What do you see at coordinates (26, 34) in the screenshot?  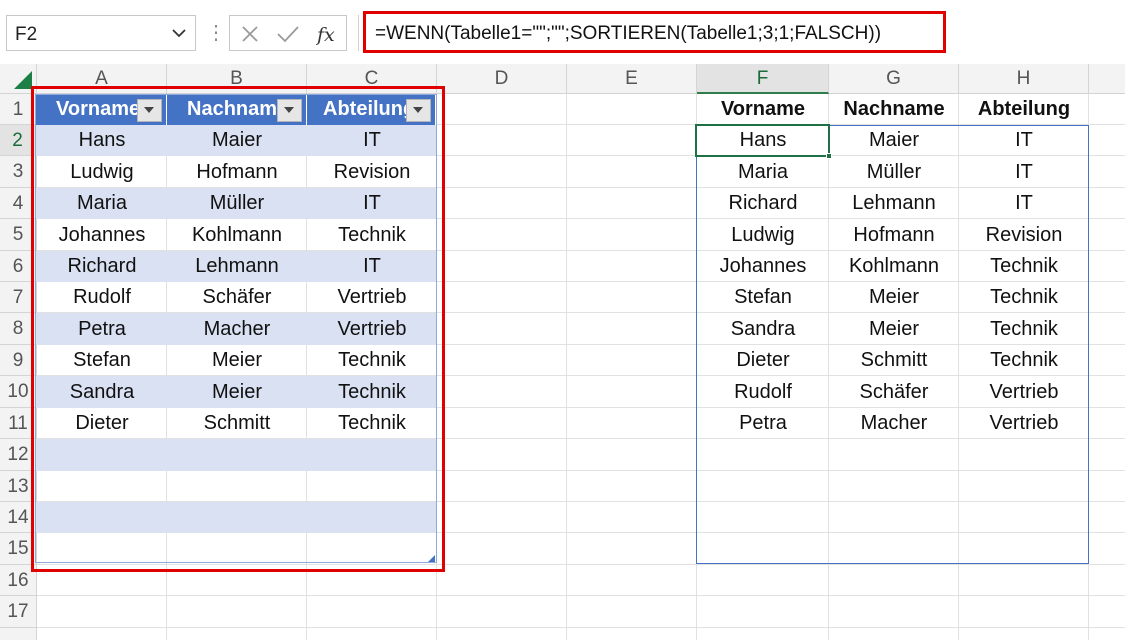 I see `name-box-value: F2` at bounding box center [26, 34].